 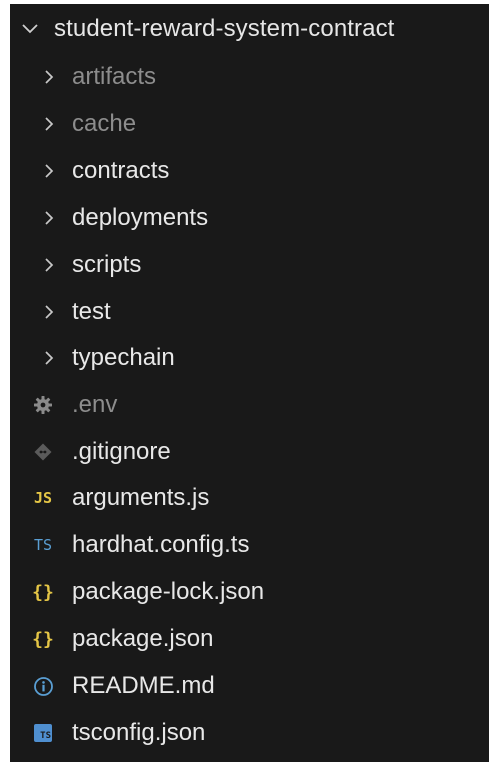 What do you see at coordinates (140, 217) in the screenshot?
I see `folder-label: deployments` at bounding box center [140, 217].